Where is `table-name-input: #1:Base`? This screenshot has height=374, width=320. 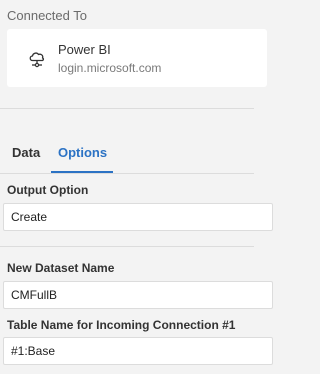 table-name-input: #1:Base is located at coordinates (138, 351).